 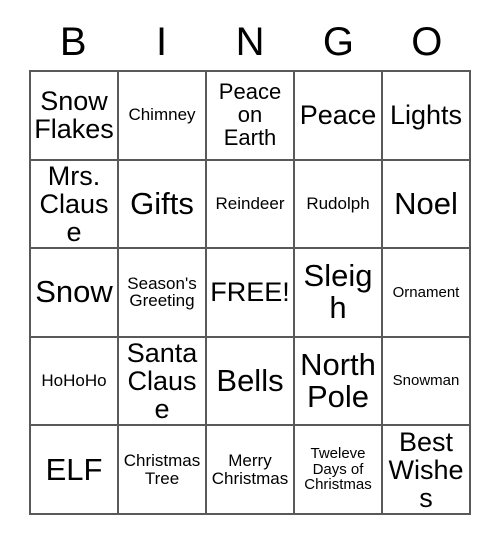 I want to click on bingo-cell: North Pole, so click(x=339, y=382).